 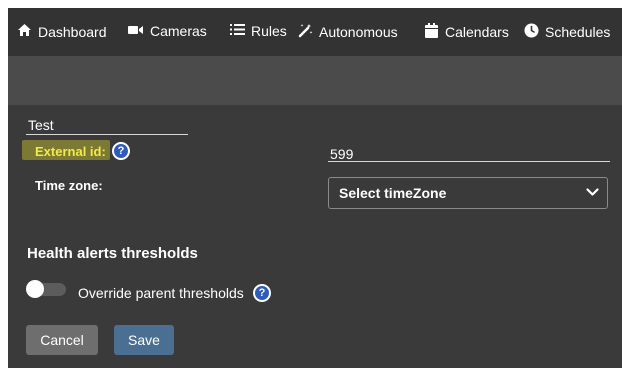 What do you see at coordinates (358, 32) in the screenshot?
I see `nav-item-label: Autonomous` at bounding box center [358, 32].